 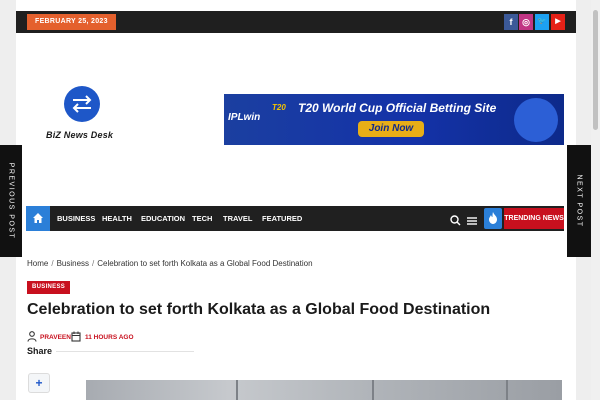 What do you see at coordinates (244, 117) in the screenshot?
I see `ad-brand: IPLwin` at bounding box center [244, 117].